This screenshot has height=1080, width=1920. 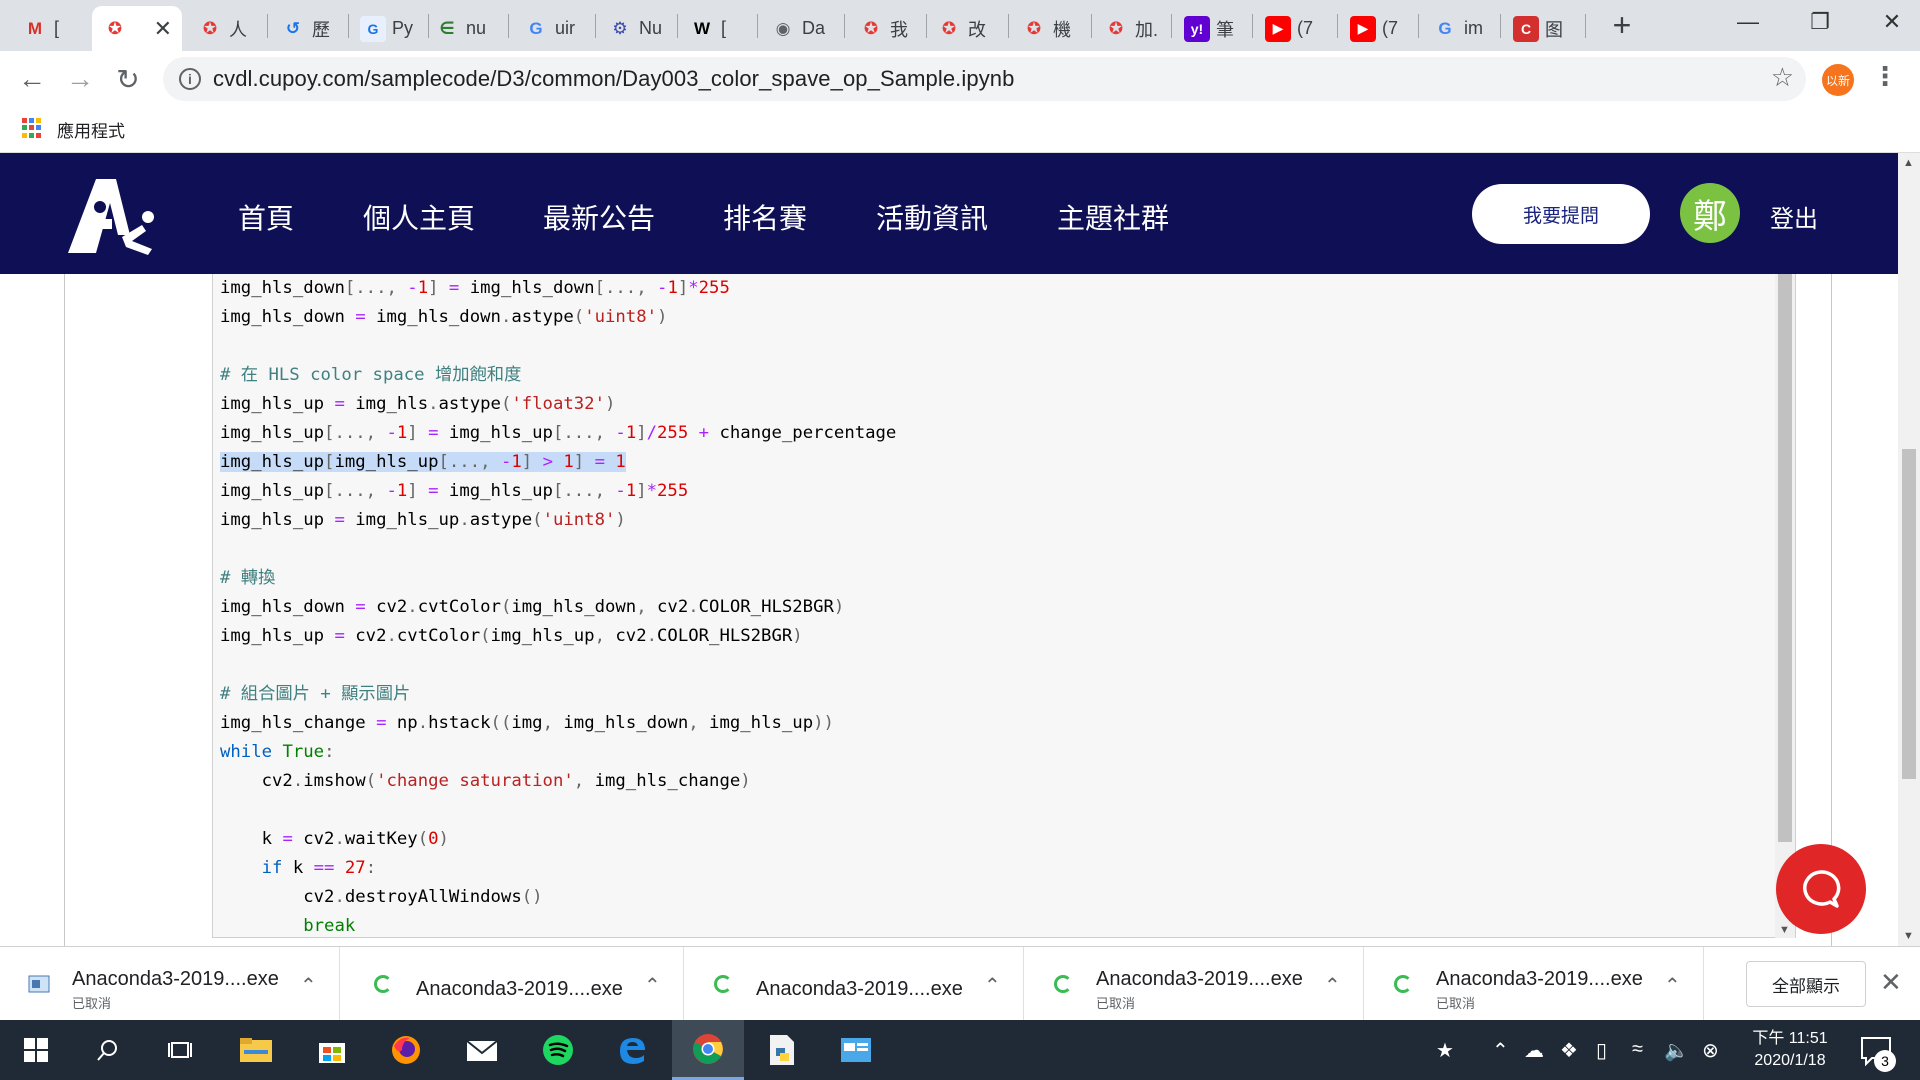 What do you see at coordinates (1838, 80) in the screenshot?
I see `profile-avatar: 以新` at bounding box center [1838, 80].